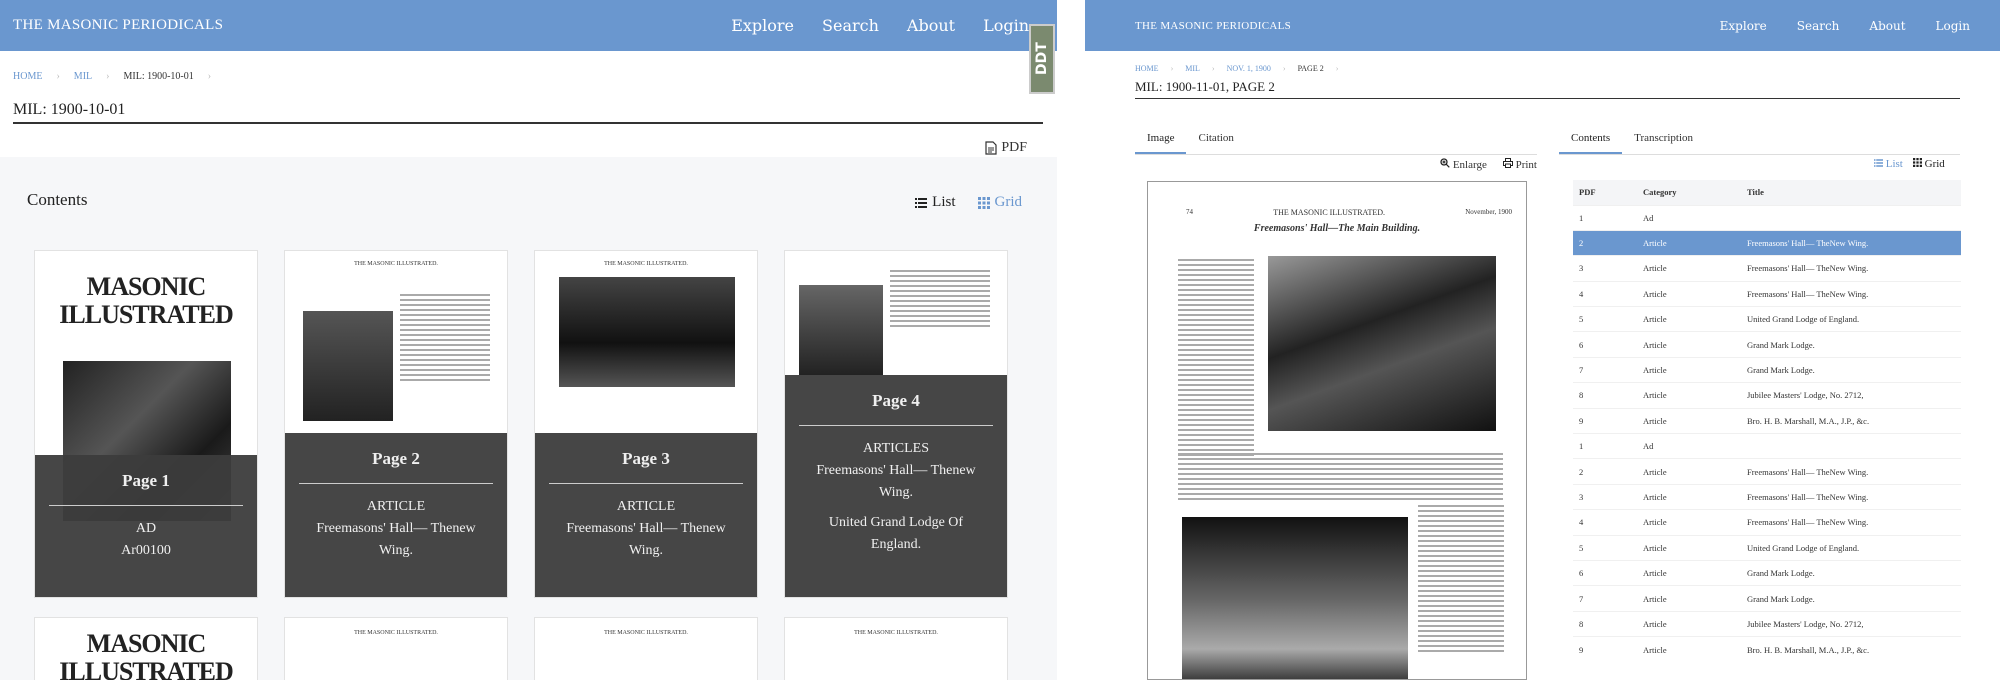  Describe the element at coordinates (1581, 268) in the screenshot. I see `pdf-cell: 3` at that location.